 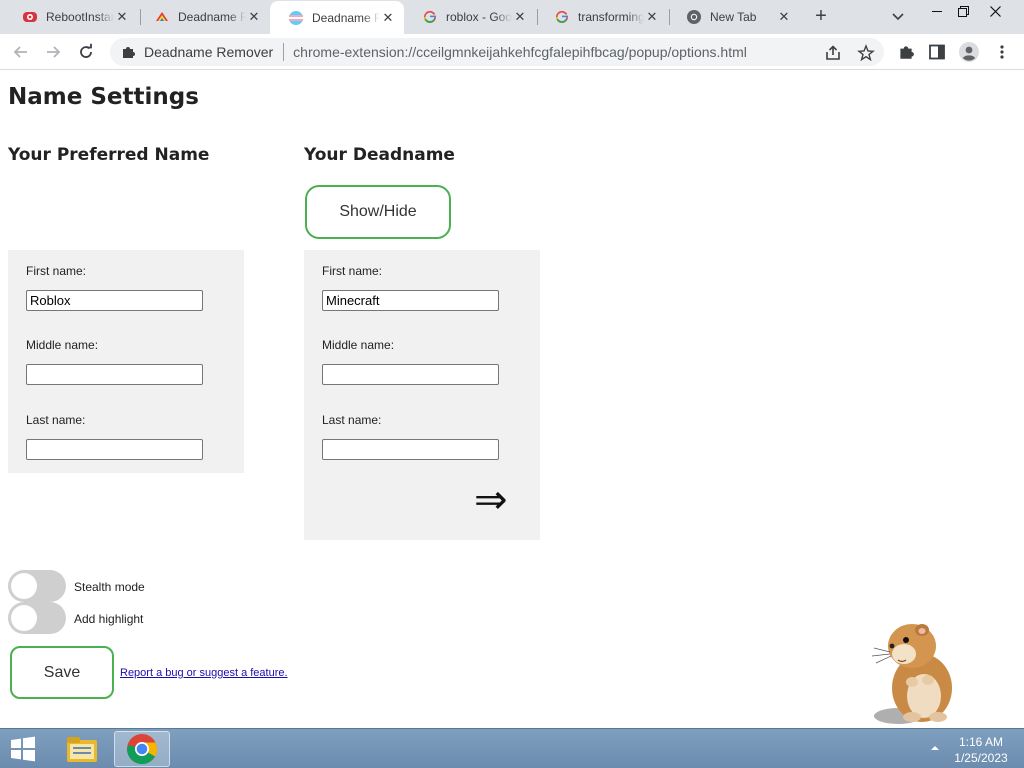 I want to click on menu-button, so click(x=1002, y=52).